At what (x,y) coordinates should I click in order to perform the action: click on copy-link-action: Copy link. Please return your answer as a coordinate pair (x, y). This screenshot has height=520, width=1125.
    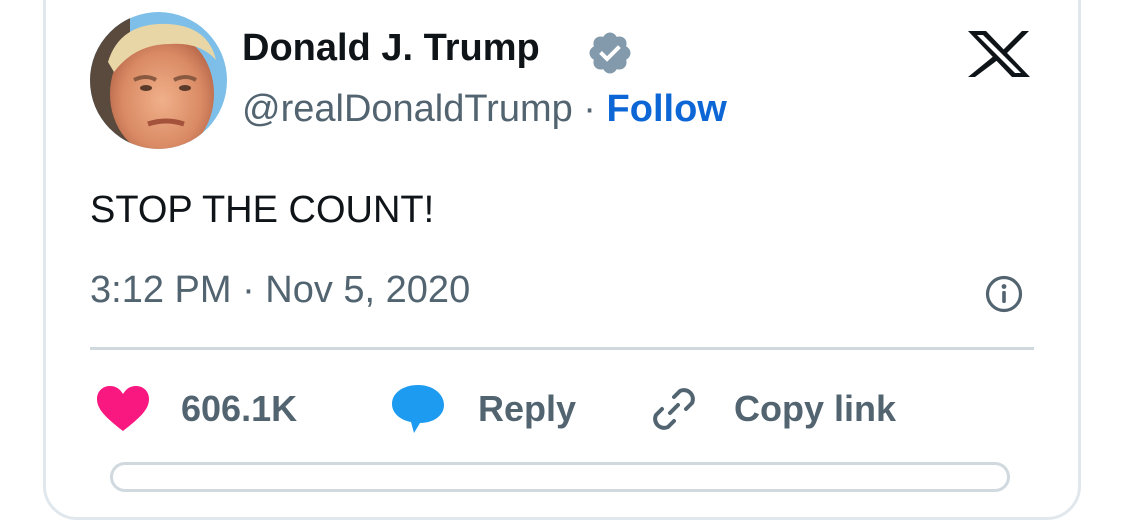
    Looking at the image, I should click on (772, 409).